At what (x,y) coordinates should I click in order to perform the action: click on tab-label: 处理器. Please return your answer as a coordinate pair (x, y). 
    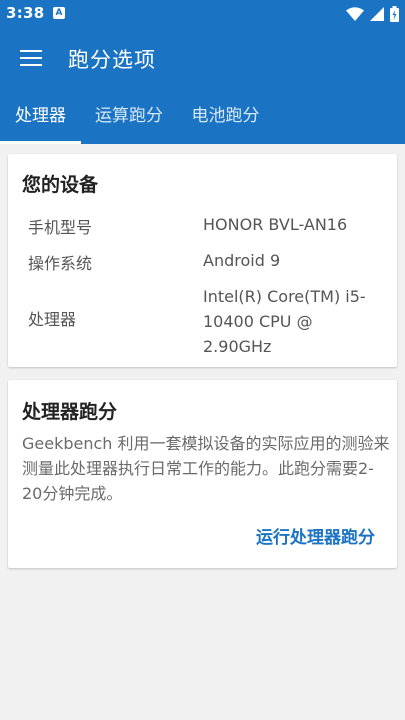
    Looking at the image, I should click on (40, 116).